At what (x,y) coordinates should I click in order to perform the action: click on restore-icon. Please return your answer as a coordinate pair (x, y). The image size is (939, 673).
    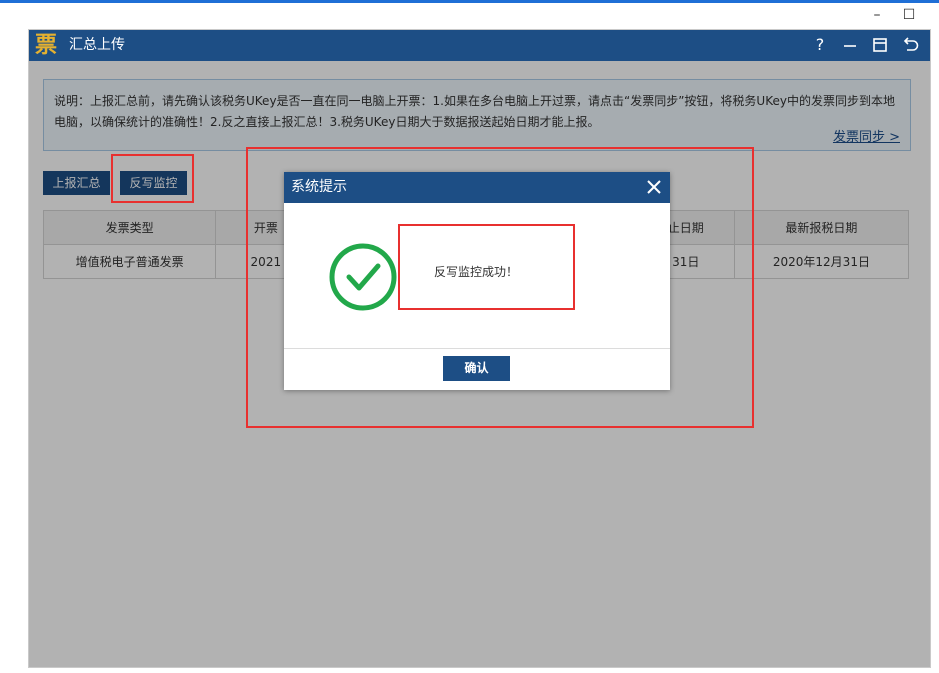
    Looking at the image, I should click on (880, 45).